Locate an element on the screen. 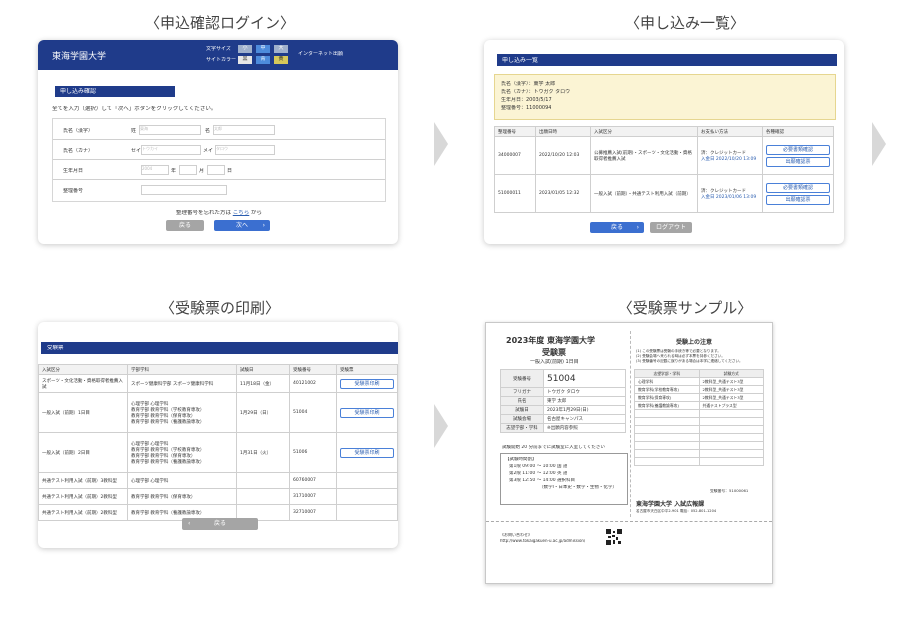 The image size is (900, 628). next-button: 次へ › is located at coordinates (242, 225).